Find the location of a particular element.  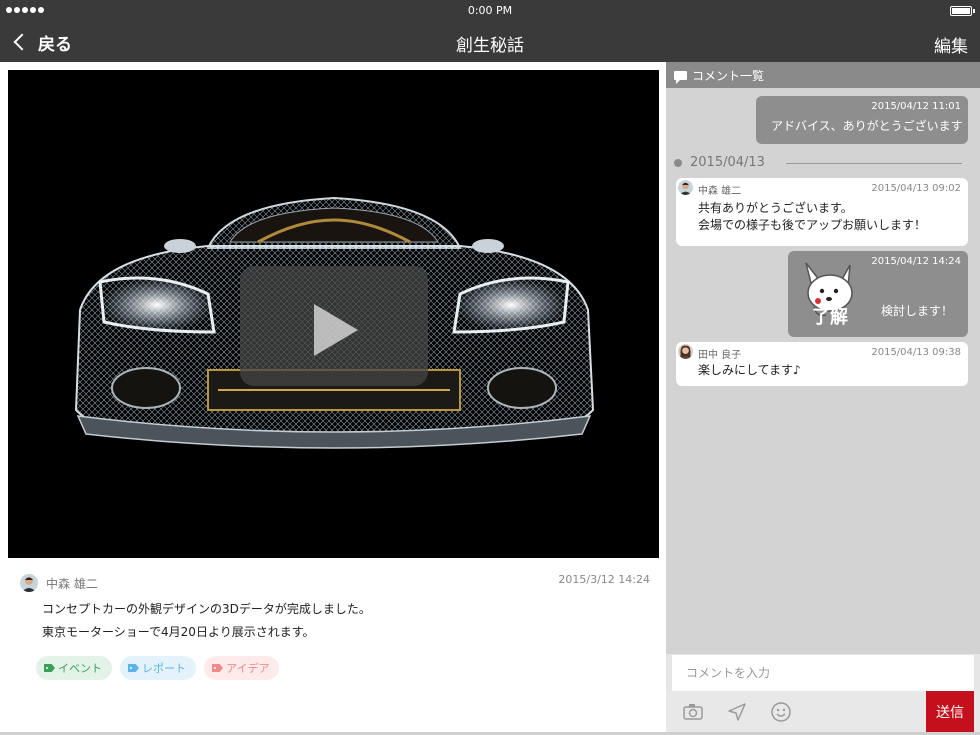

back-chevron-icon is located at coordinates (22, 42).